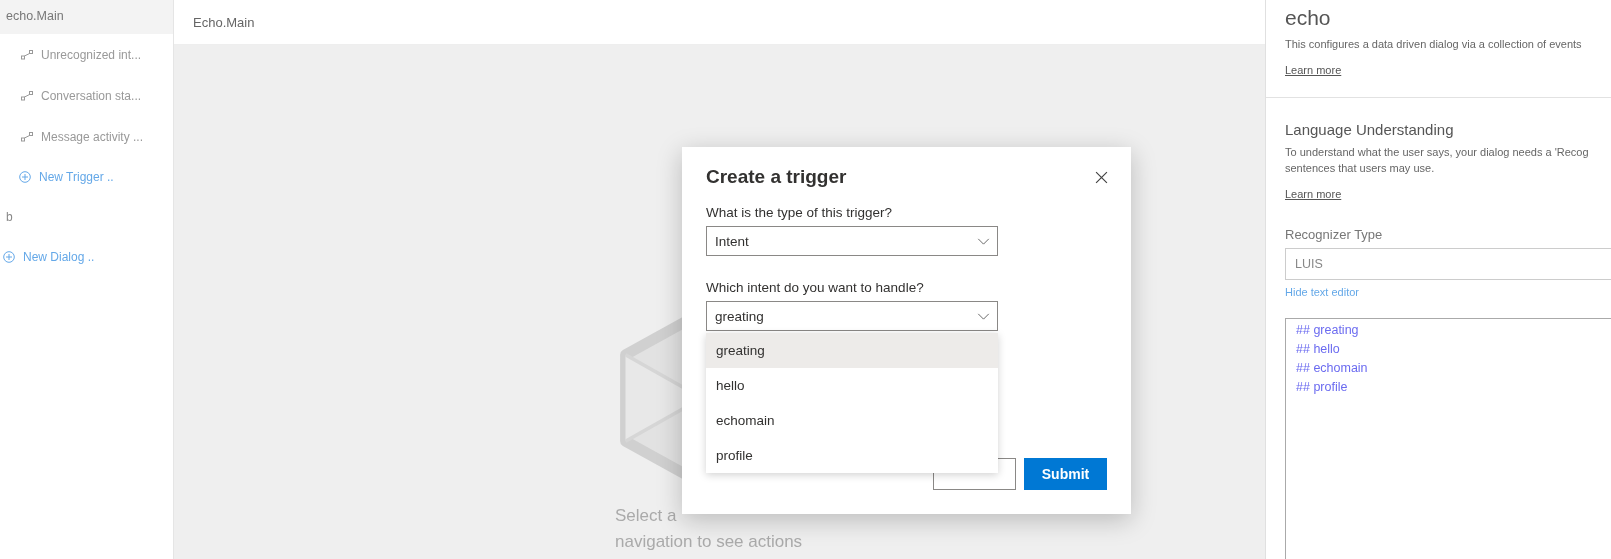 This screenshot has height=559, width=1611. I want to click on new-dialog-link: New Dialog .., so click(86, 257).